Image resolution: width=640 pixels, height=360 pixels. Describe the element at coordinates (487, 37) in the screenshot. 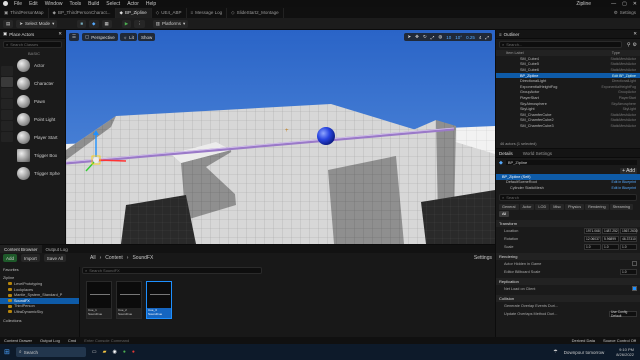

I see `maximize-viewport-icon: ⤢` at that location.